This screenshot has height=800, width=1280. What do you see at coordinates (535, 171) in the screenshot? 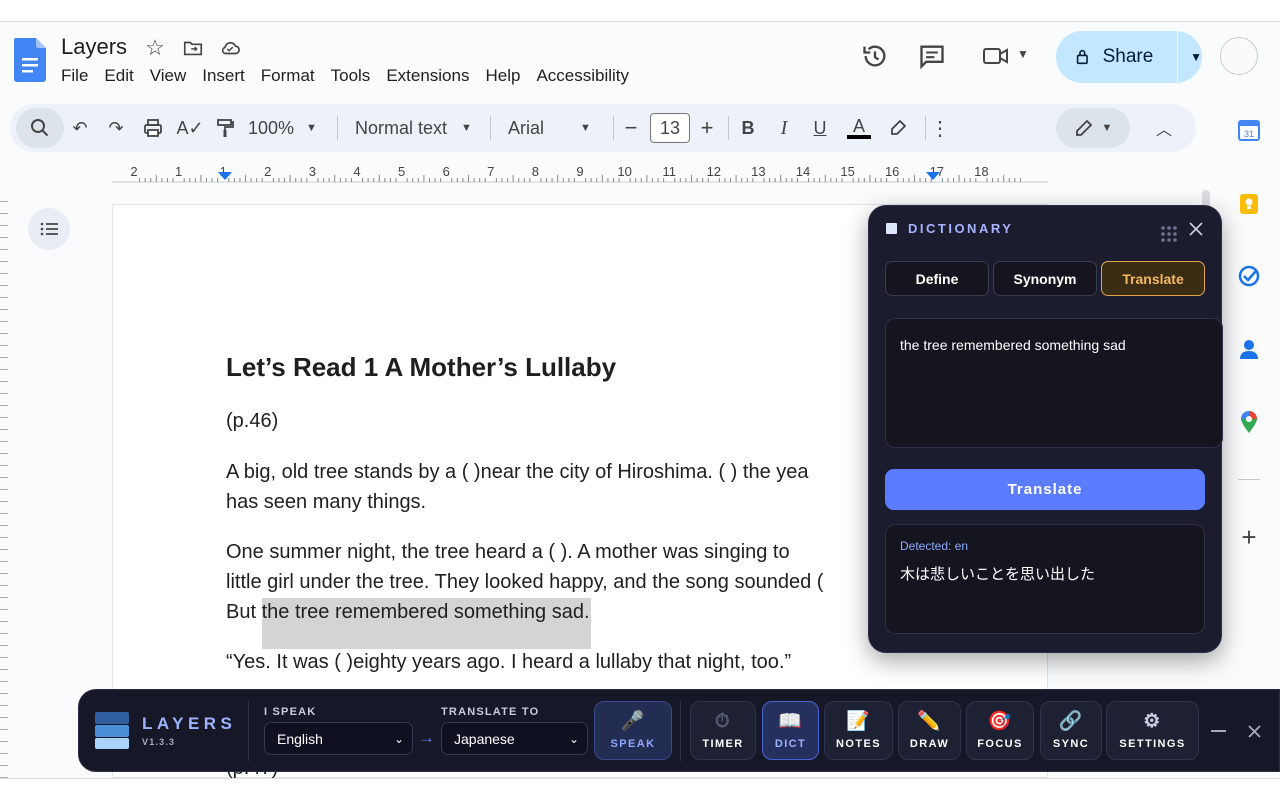
I see `ruler-label: 8` at bounding box center [535, 171].